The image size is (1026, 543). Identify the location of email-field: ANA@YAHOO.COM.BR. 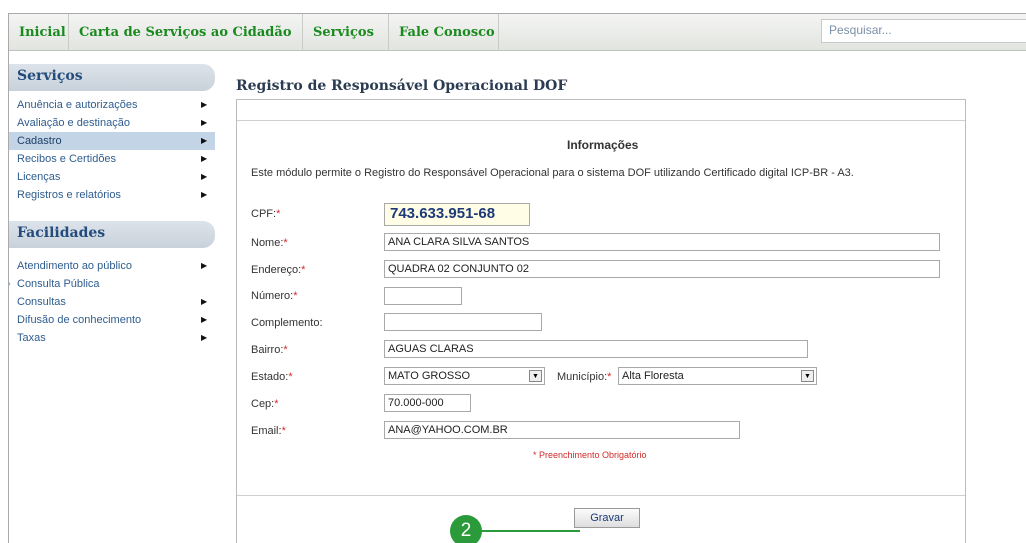
(562, 430).